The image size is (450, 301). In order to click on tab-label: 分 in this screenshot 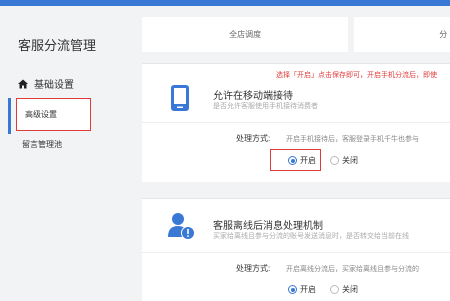, I will do `click(443, 34)`.